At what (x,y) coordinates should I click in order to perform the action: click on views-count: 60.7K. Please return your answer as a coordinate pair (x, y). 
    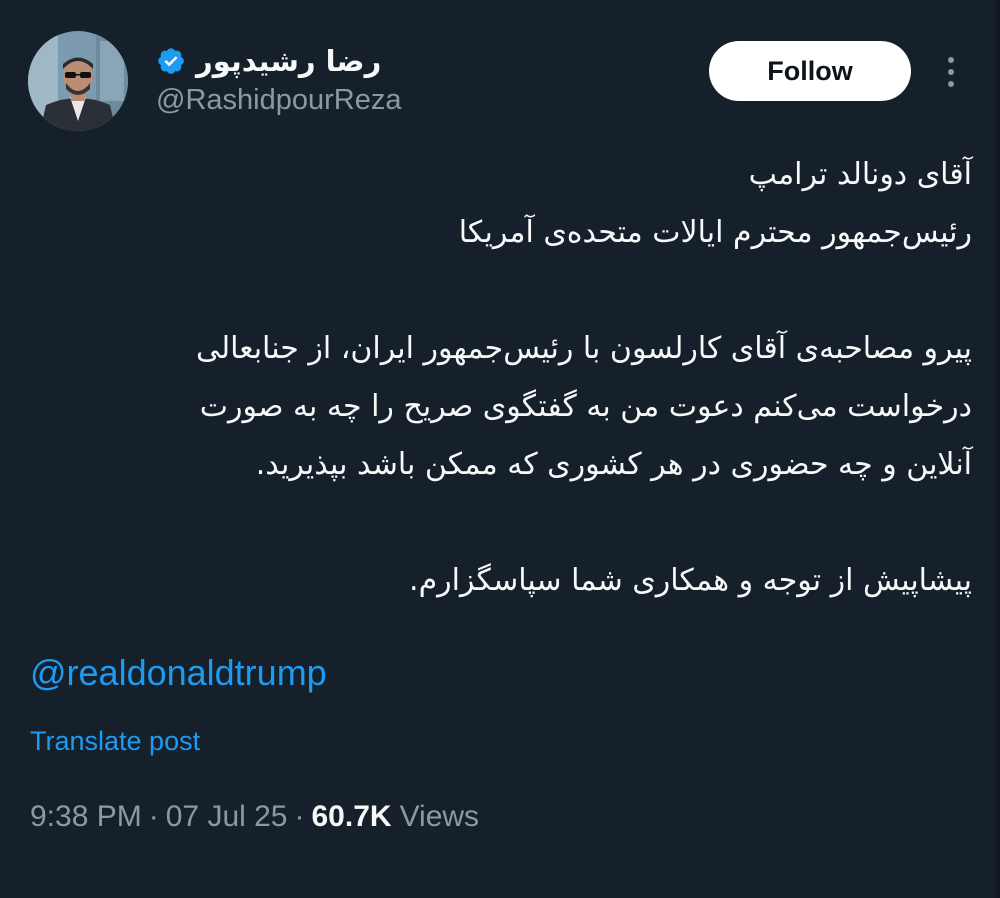
    Looking at the image, I should click on (351, 816).